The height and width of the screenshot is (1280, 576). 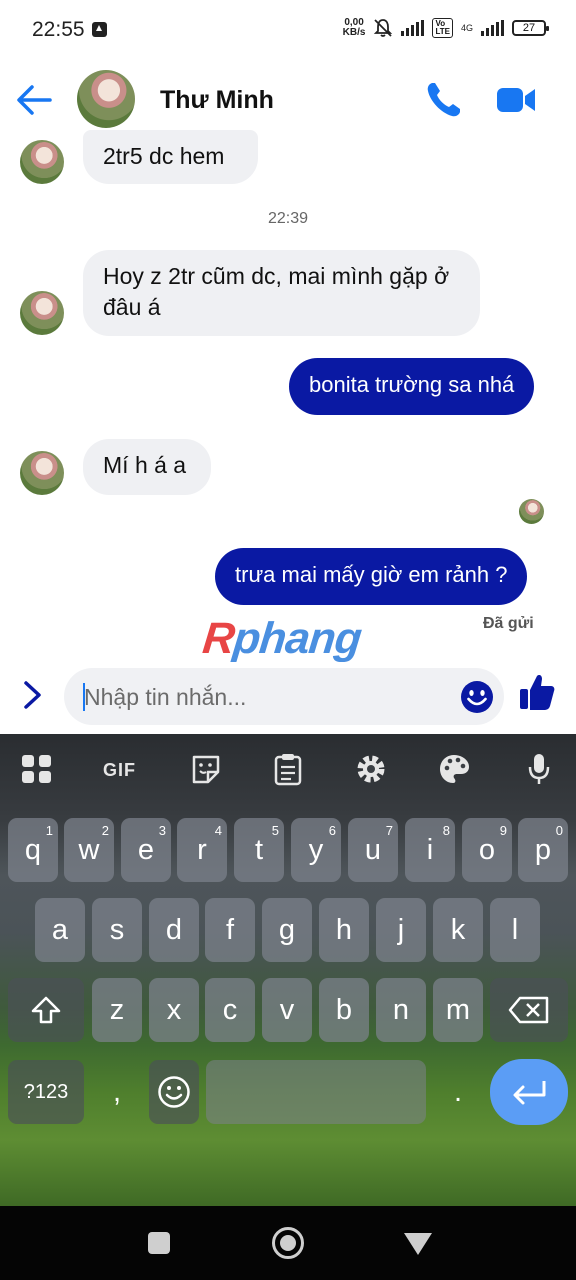 I want to click on period-key: ., so click(x=458, y=1092).